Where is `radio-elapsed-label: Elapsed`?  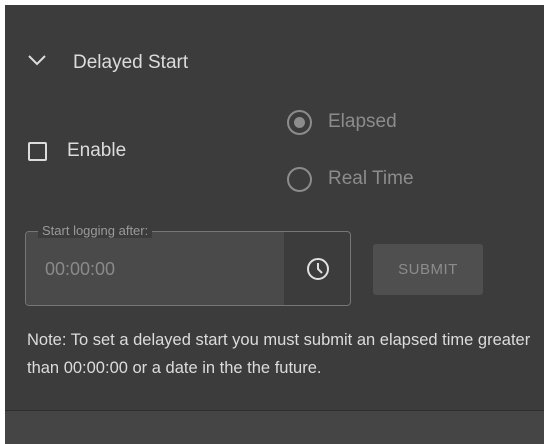
radio-elapsed-label: Elapsed is located at coordinates (362, 121).